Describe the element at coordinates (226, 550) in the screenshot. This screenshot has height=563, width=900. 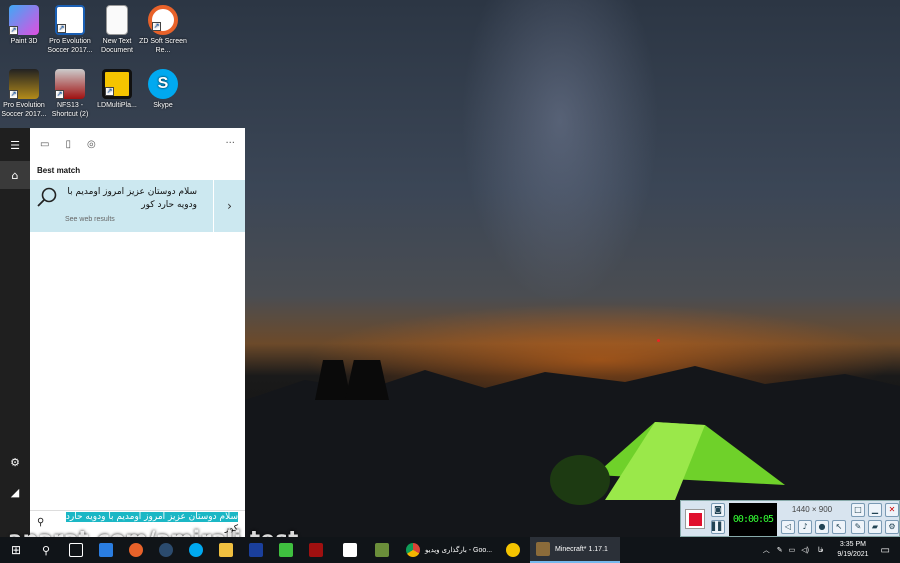
I see `files-icon` at that location.